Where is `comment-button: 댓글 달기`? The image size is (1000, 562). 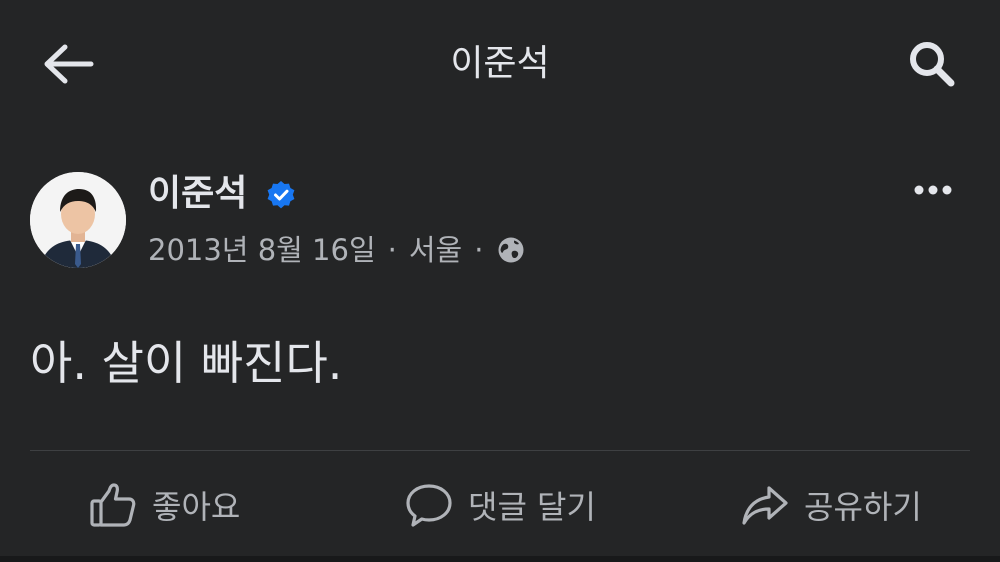 comment-button: 댓글 달기 is located at coordinates (500, 505).